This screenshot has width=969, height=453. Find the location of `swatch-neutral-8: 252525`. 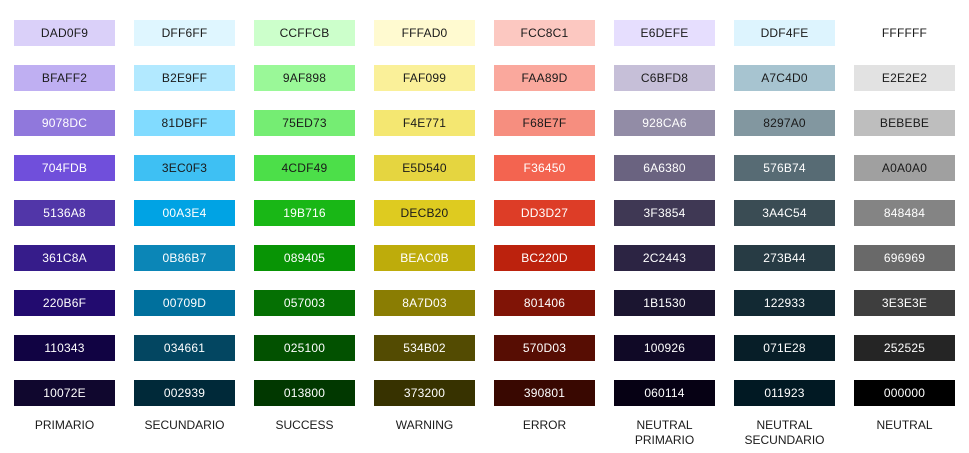

swatch-neutral-8: 252525 is located at coordinates (904, 348).